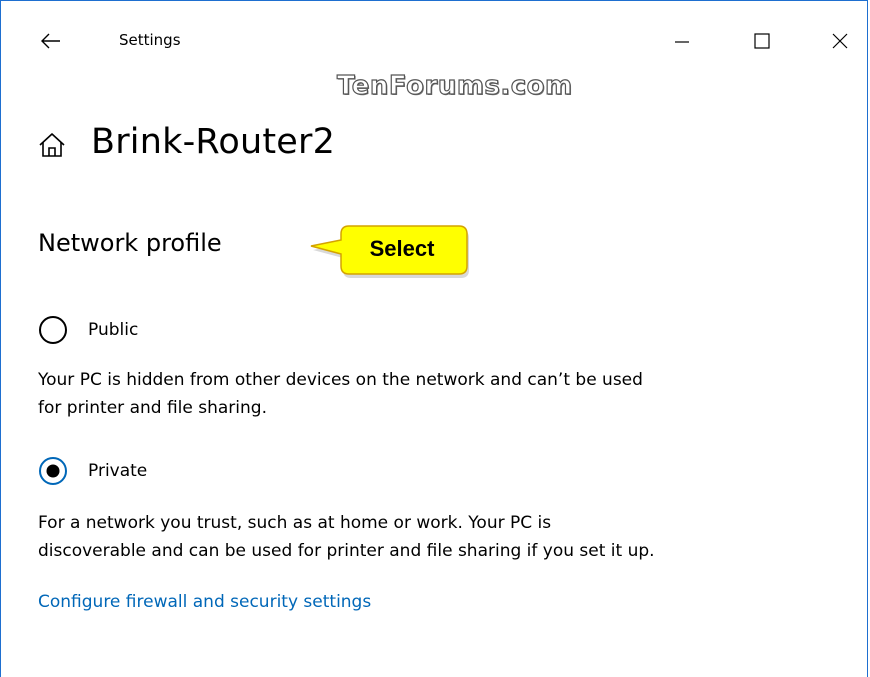 This screenshot has width=870, height=677. Describe the element at coordinates (454, 85) in the screenshot. I see `watermark: TenForums.com` at that location.